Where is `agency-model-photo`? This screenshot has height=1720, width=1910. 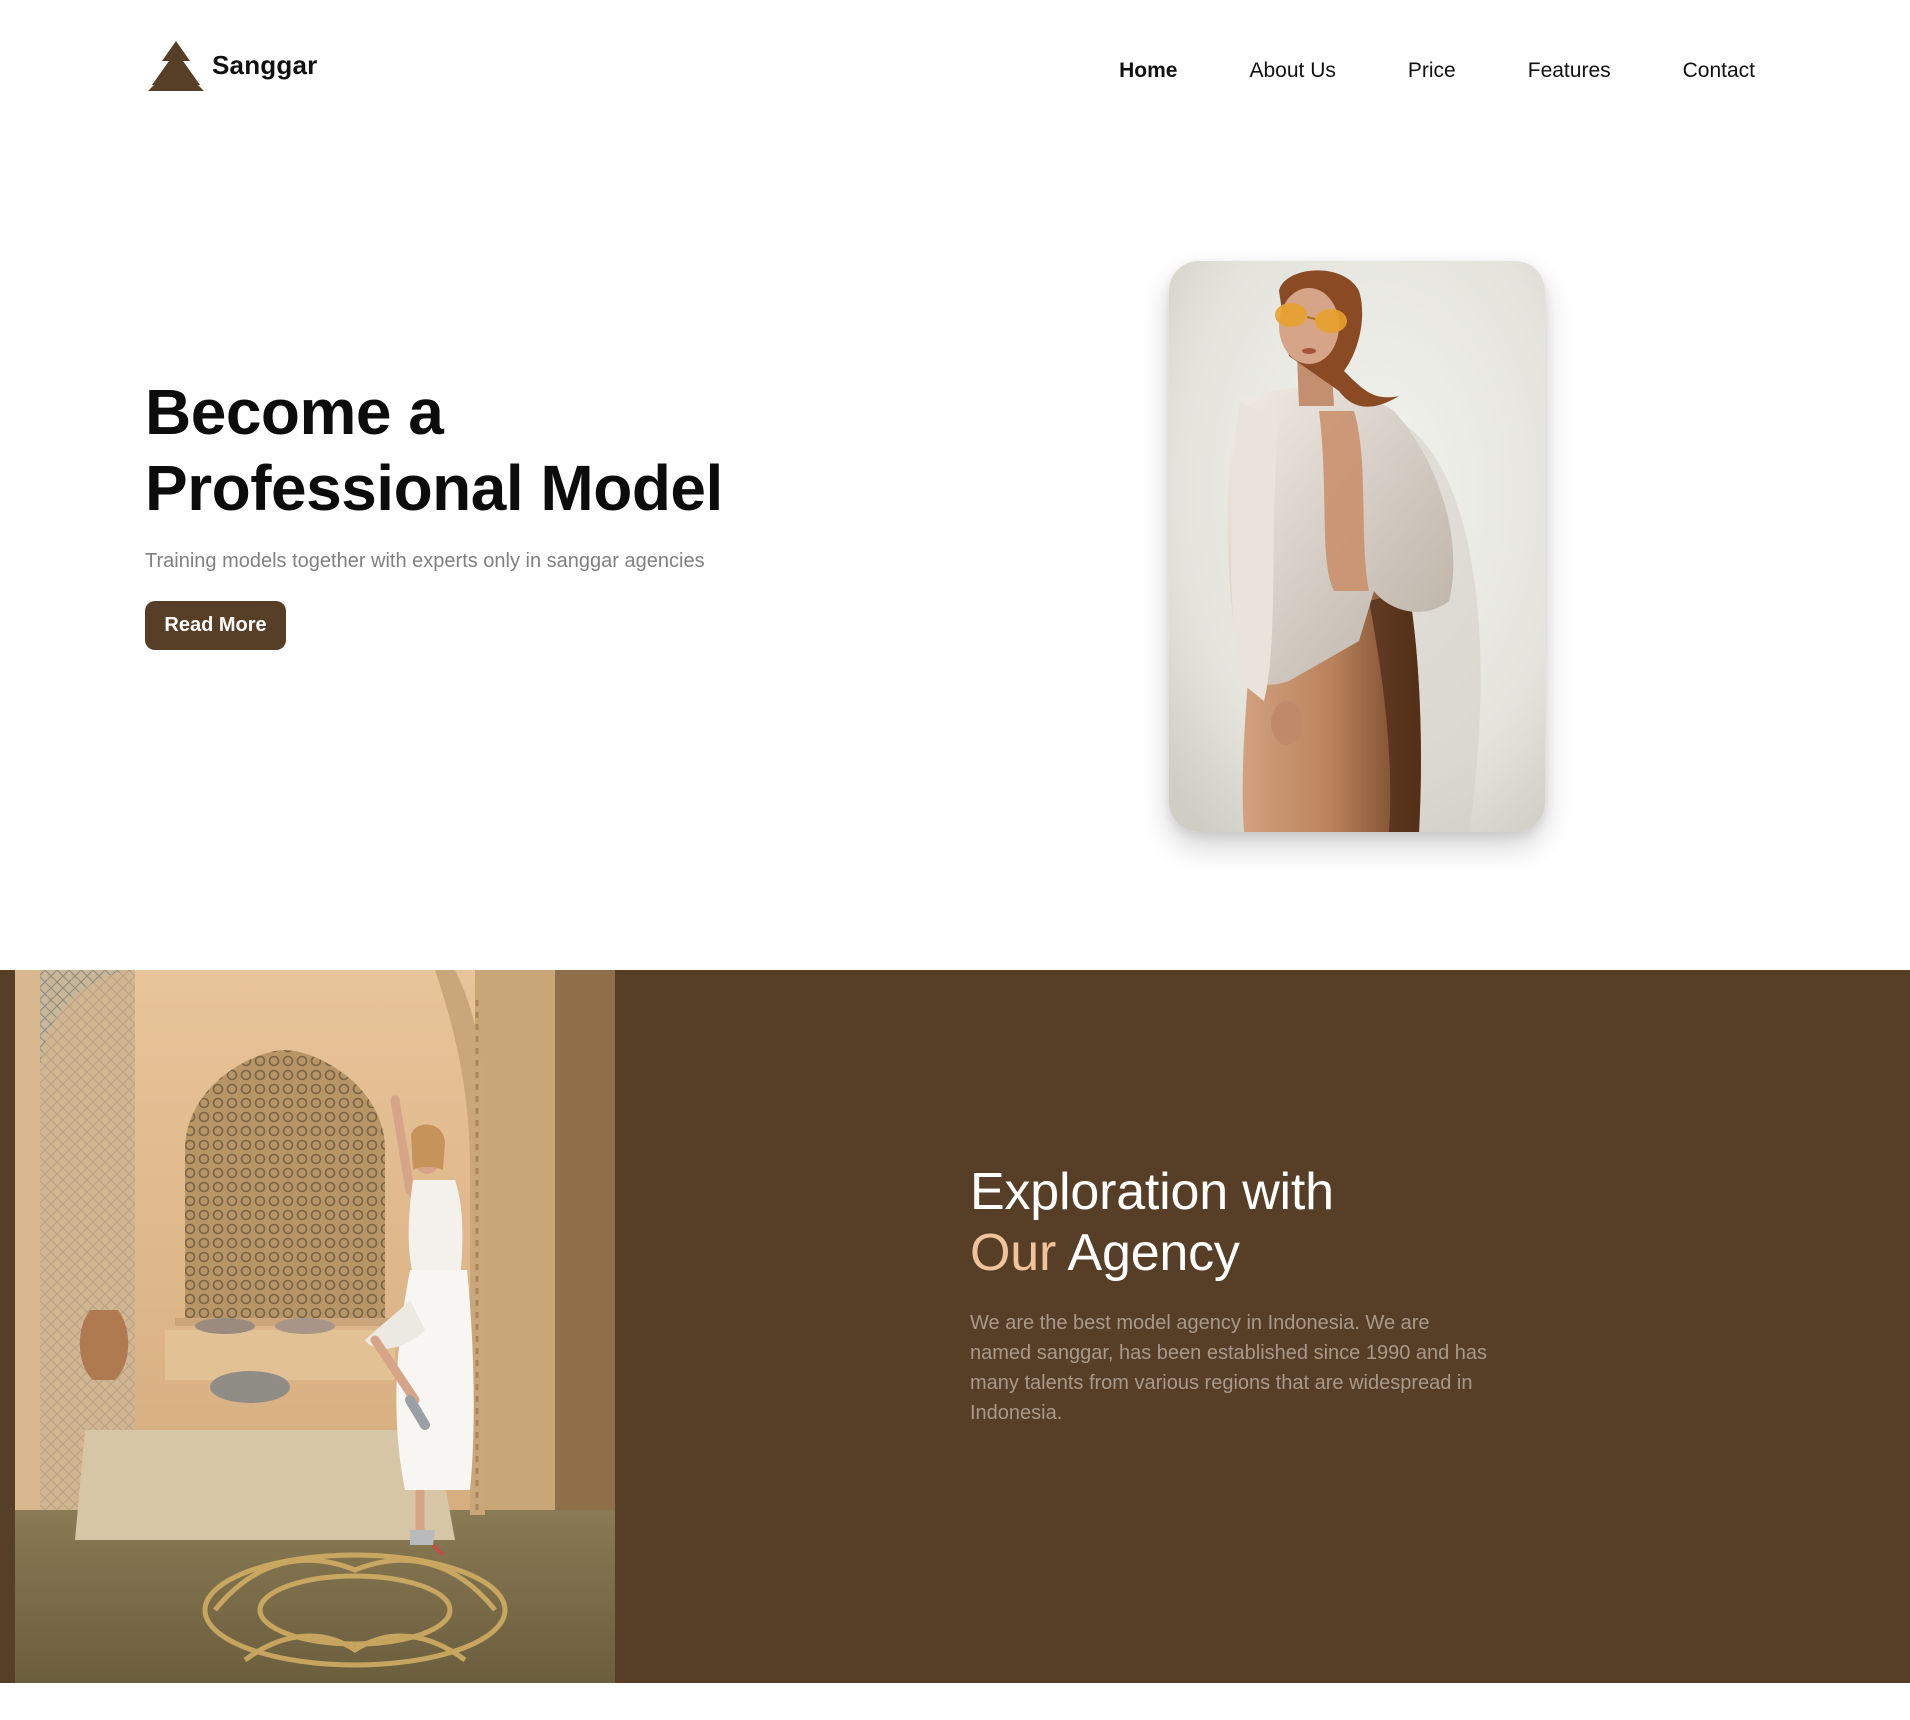
agency-model-photo is located at coordinates (315, 1326).